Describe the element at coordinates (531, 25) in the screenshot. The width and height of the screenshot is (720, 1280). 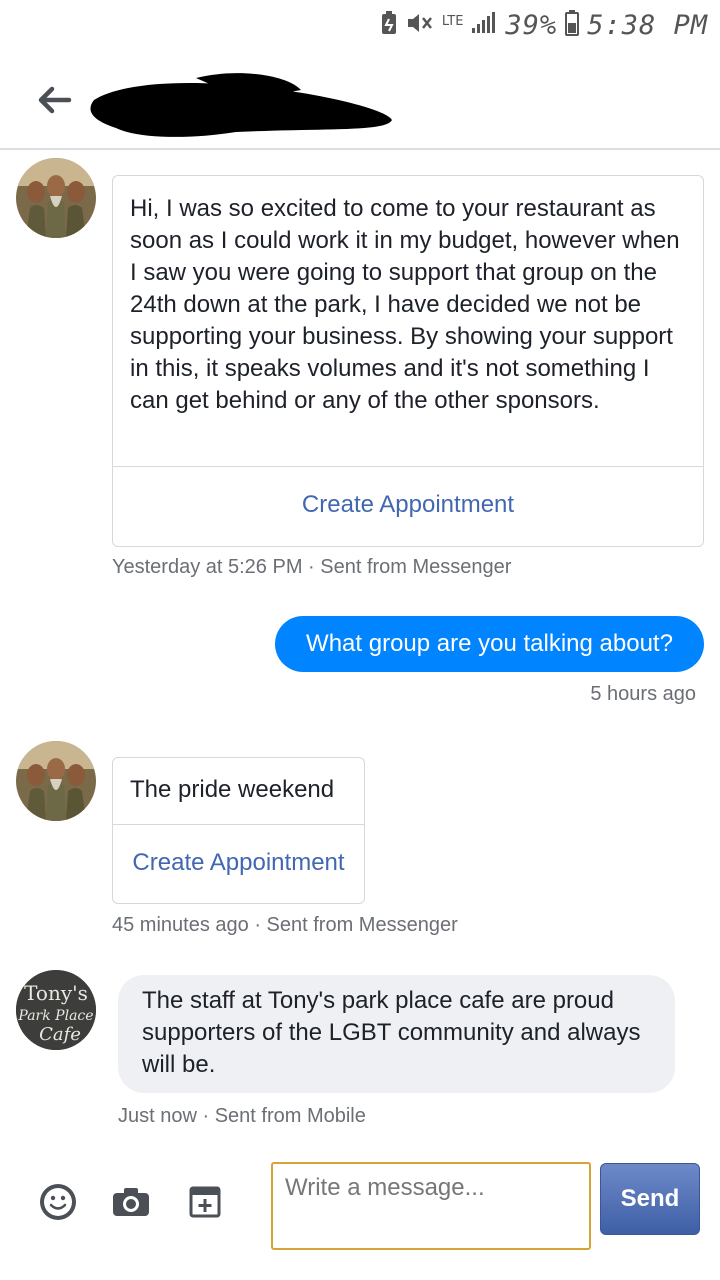
I see `battery-percent: 39%` at that location.